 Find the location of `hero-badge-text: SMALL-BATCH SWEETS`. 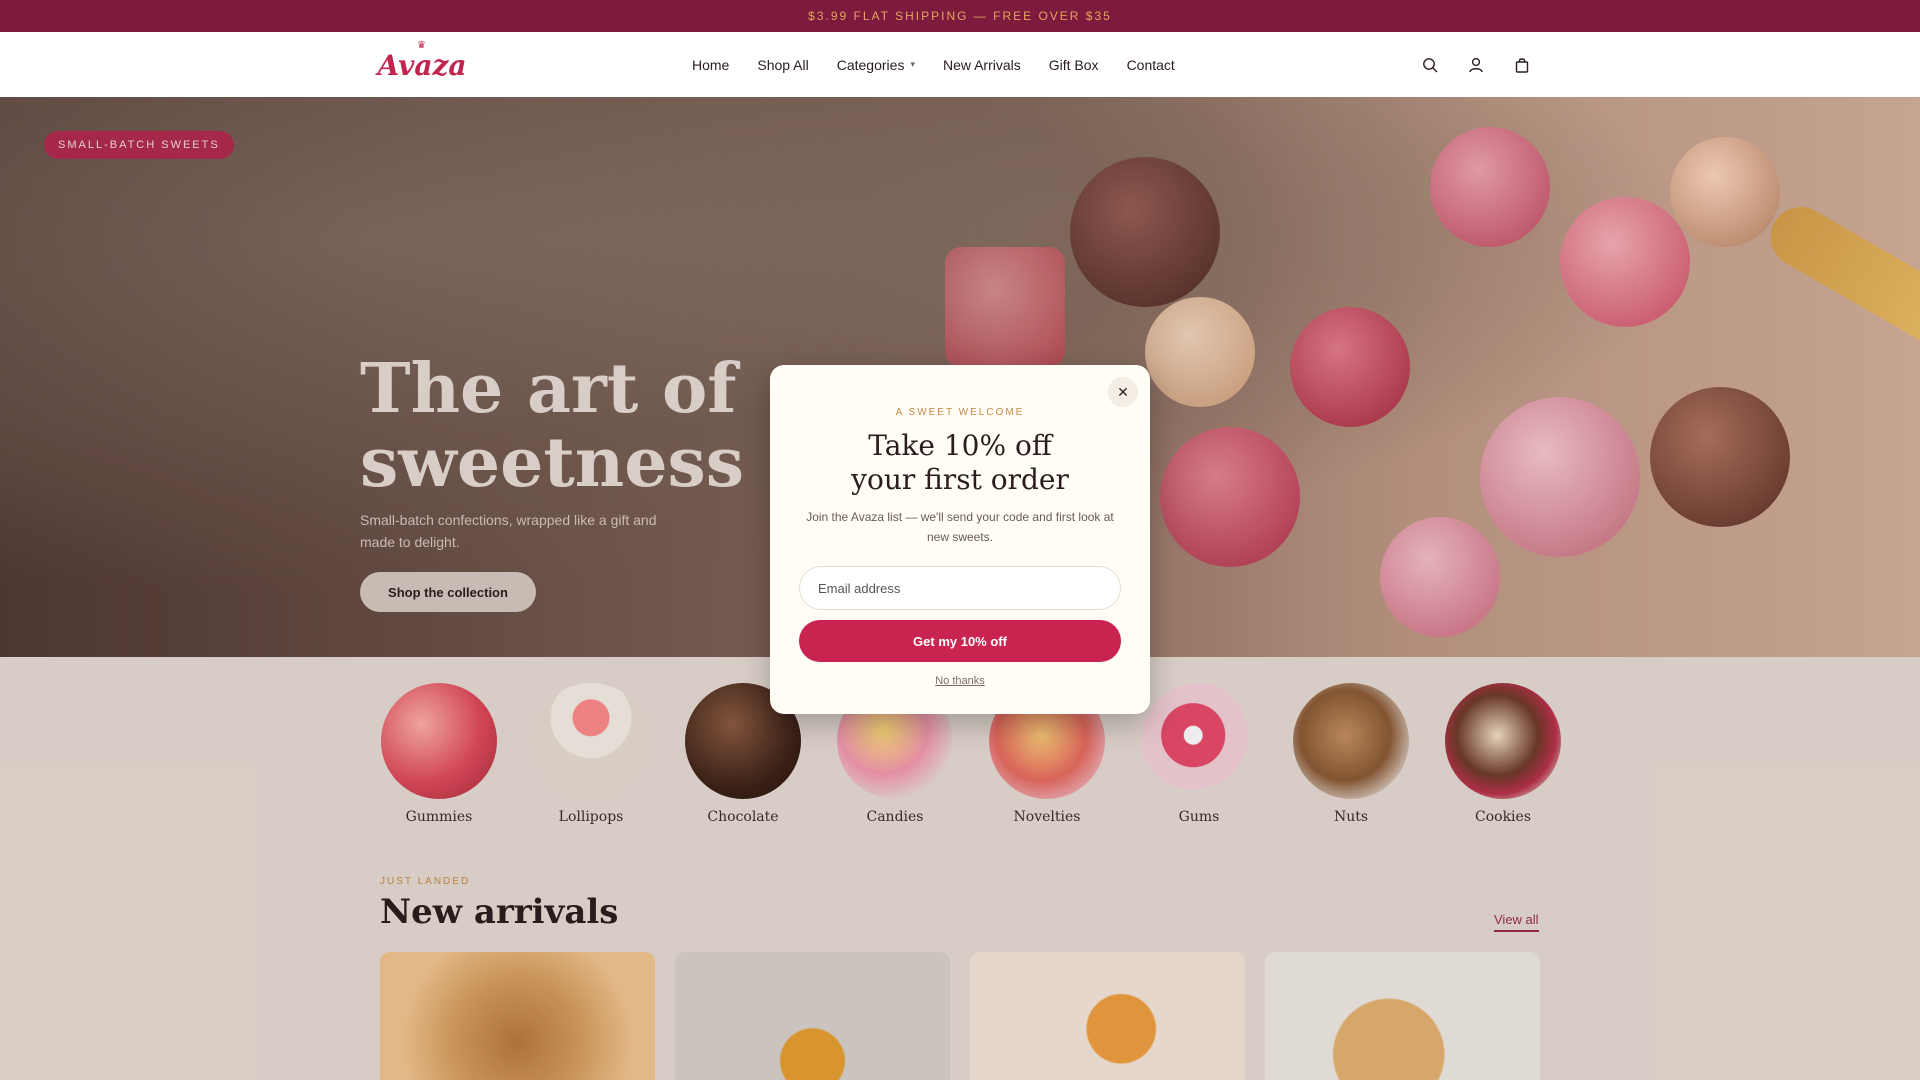

hero-badge-text: SMALL-BATCH SWEETS is located at coordinates (139, 145).